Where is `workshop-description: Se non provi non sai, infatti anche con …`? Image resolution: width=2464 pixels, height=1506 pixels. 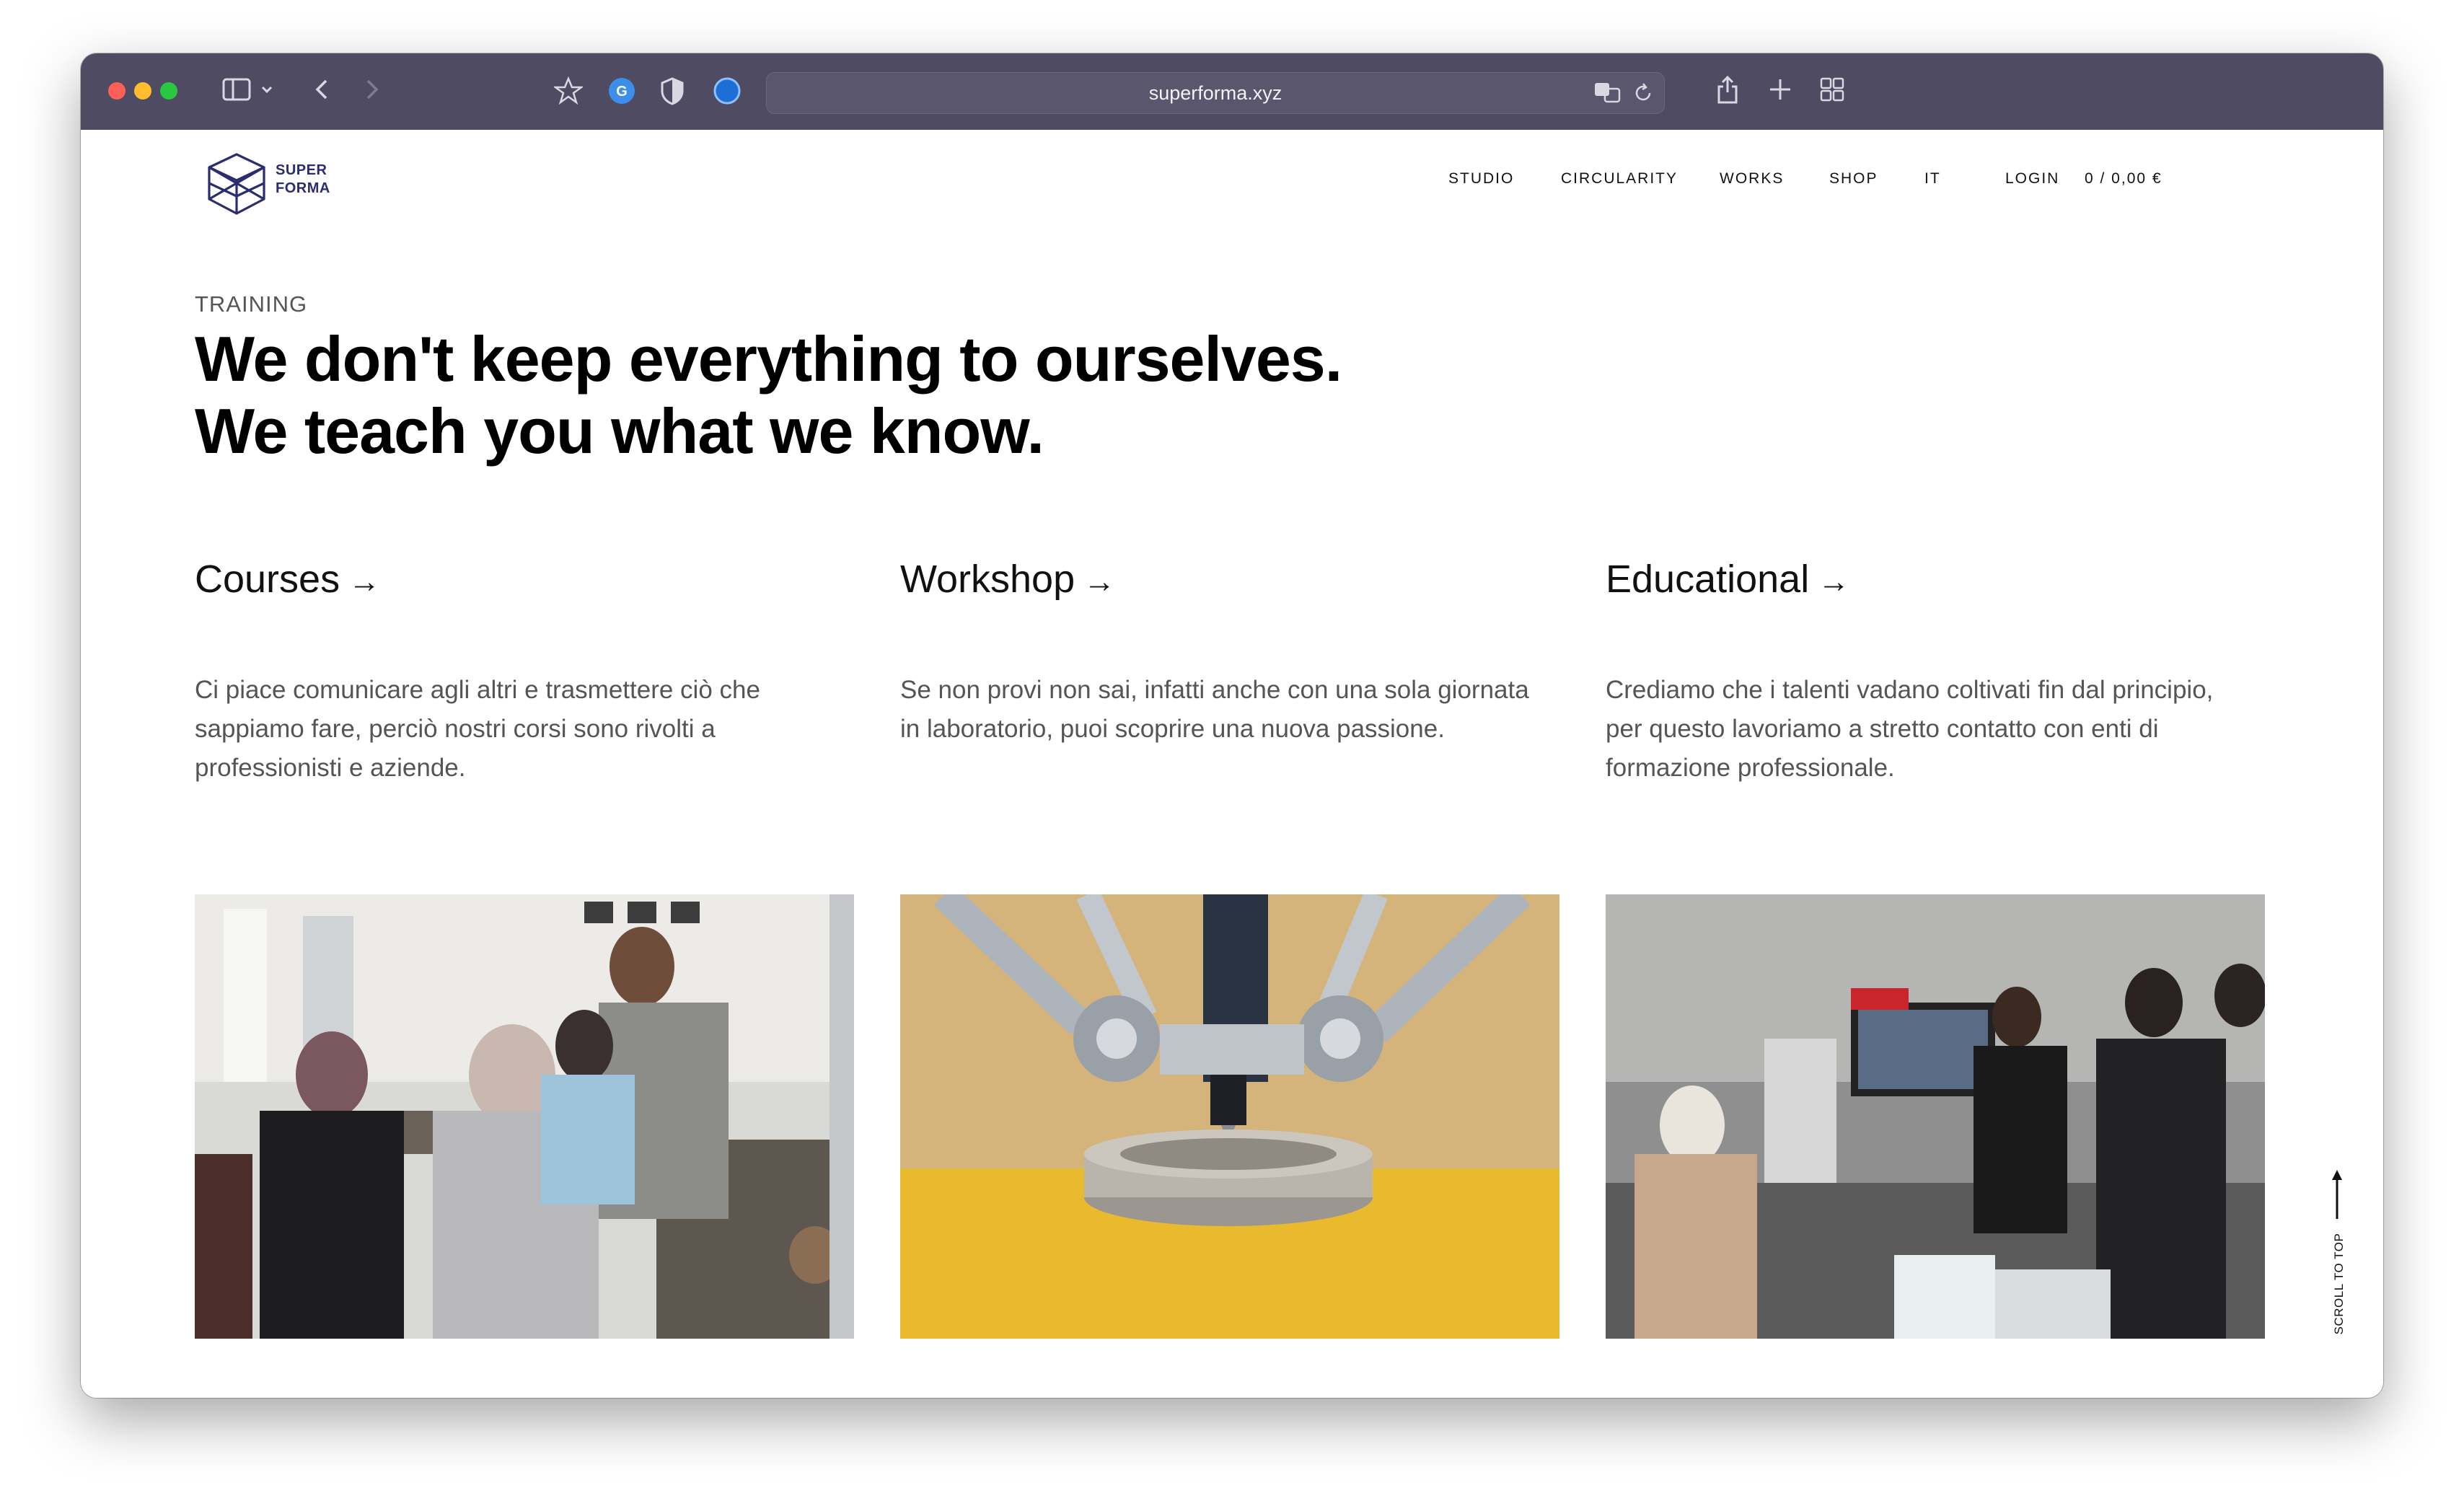
workshop-description: Se non provi non sai, infatti anche con … is located at coordinates (1215, 709).